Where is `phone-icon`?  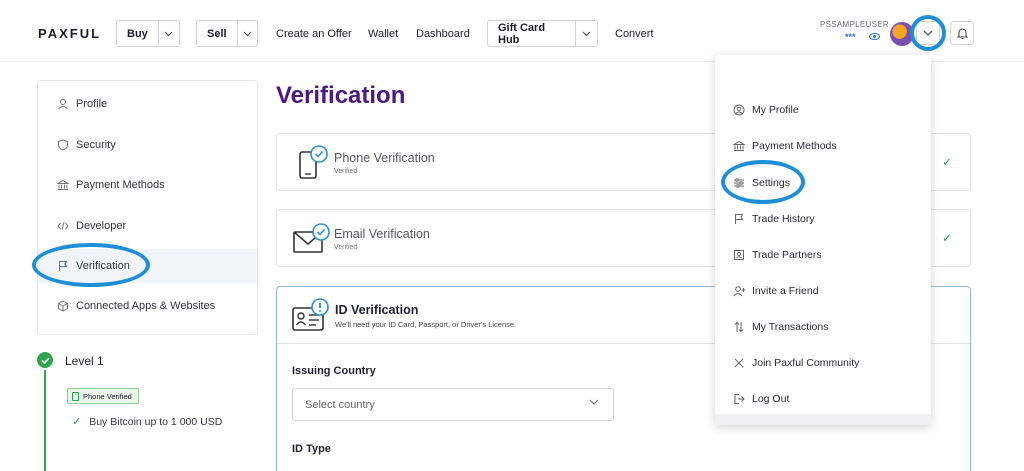
phone-icon is located at coordinates (75, 396).